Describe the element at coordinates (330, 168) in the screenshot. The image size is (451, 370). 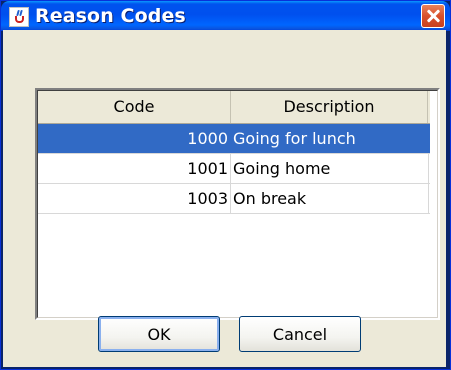
I see `cell-description: Going home` at that location.